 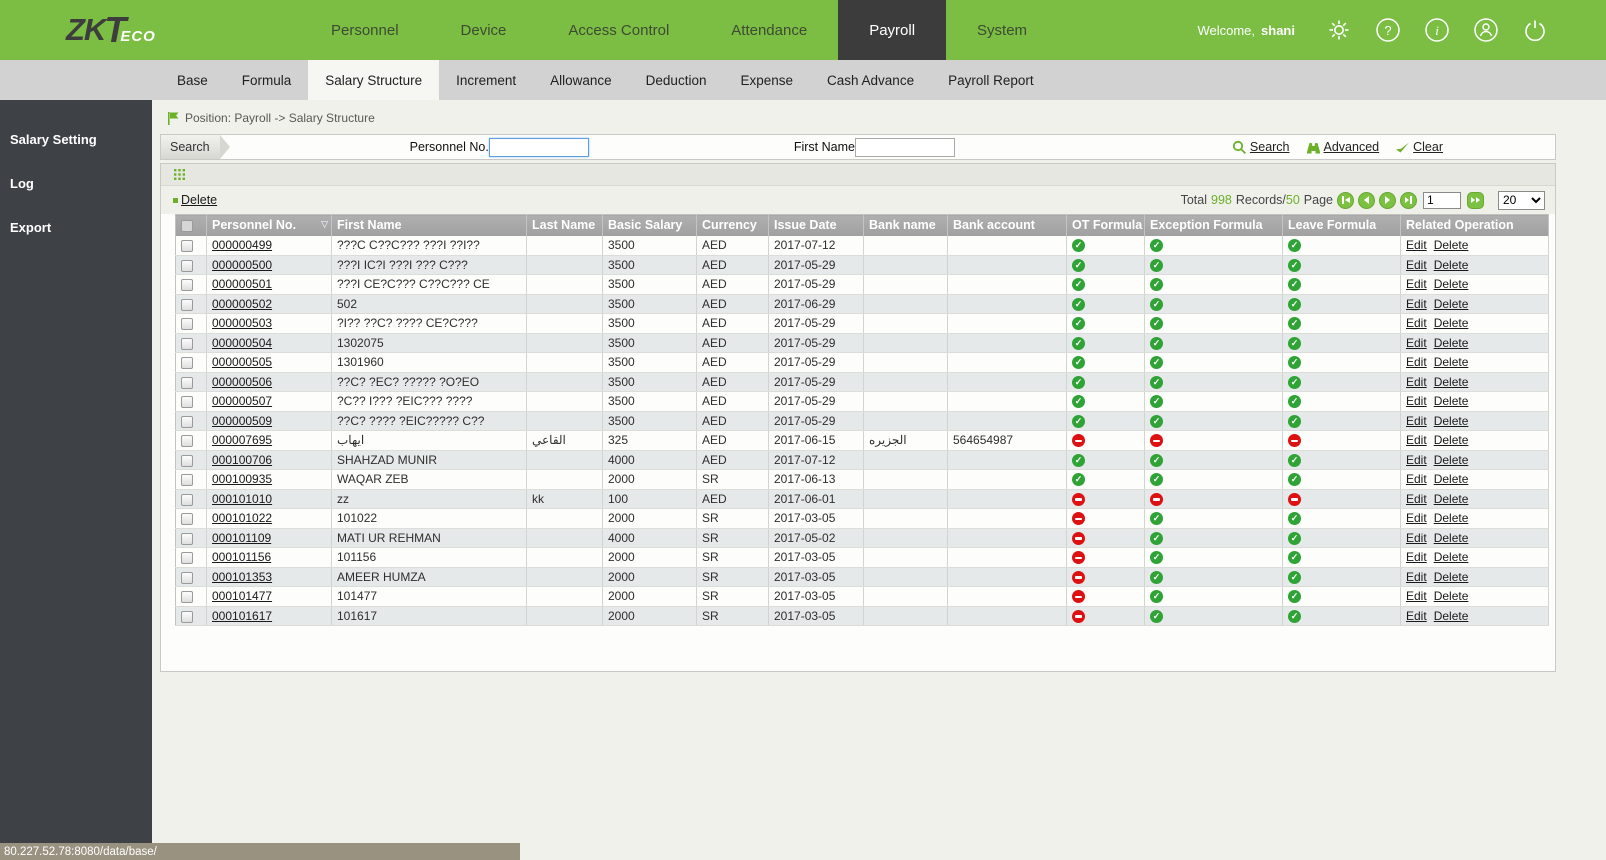 I want to click on last-page-button, so click(x=1408, y=200).